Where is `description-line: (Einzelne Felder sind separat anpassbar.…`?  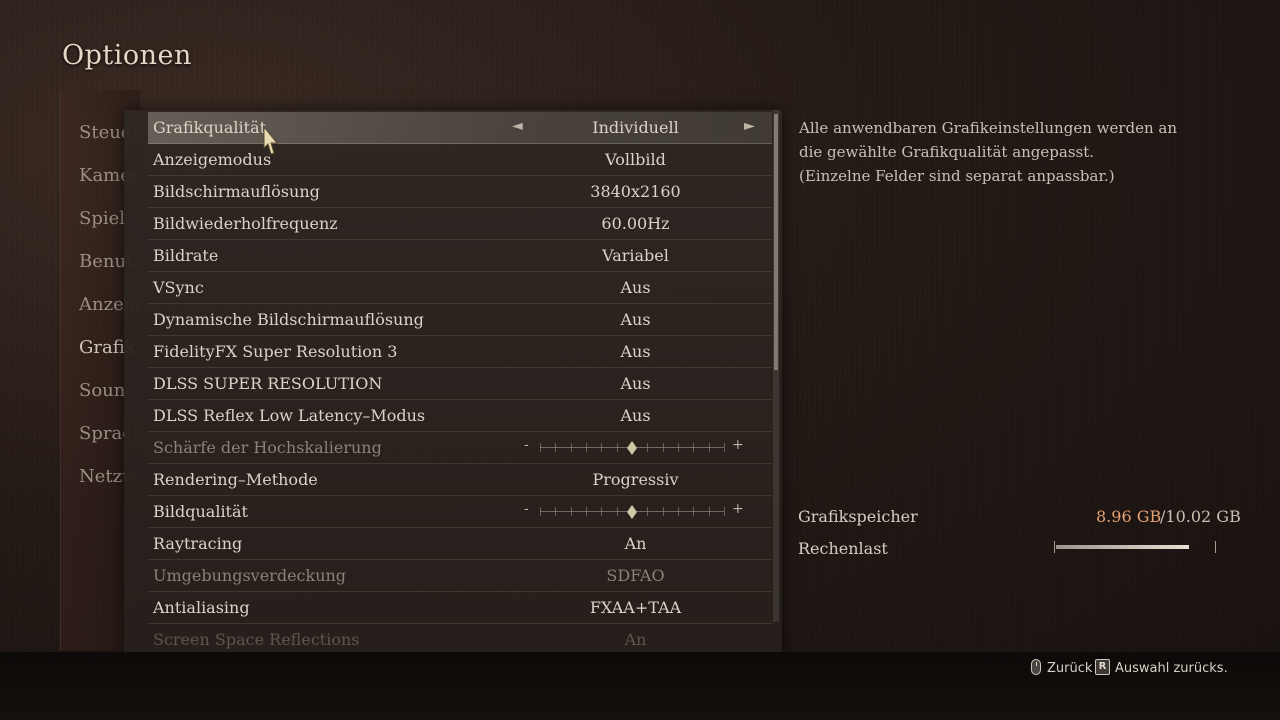
description-line: (Einzelne Felder sind separat anpassbar.… is located at coordinates (957, 176).